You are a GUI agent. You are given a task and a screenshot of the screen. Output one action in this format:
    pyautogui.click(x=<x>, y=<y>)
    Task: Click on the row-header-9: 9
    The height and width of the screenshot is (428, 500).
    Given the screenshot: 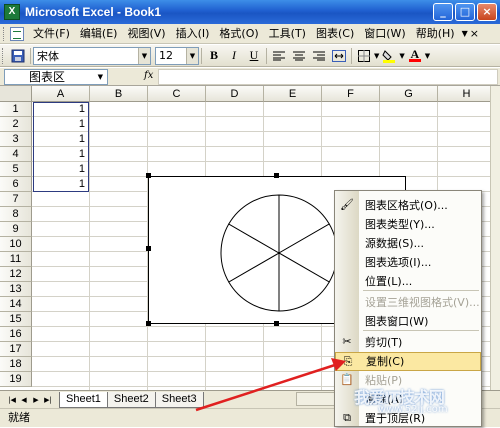 What is the action you would take?
    pyautogui.click(x=16, y=229)
    